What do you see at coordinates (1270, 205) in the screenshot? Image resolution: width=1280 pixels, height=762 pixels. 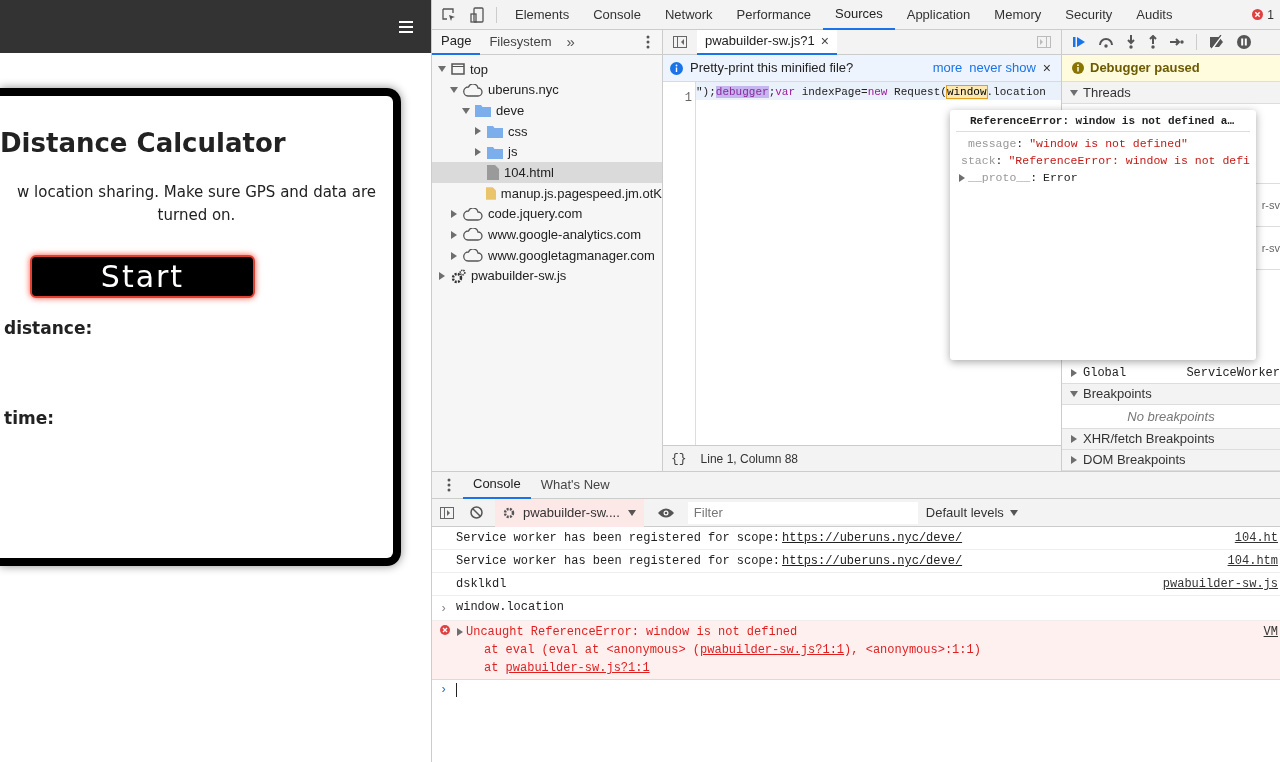 I see `thread-source: r-sv` at bounding box center [1270, 205].